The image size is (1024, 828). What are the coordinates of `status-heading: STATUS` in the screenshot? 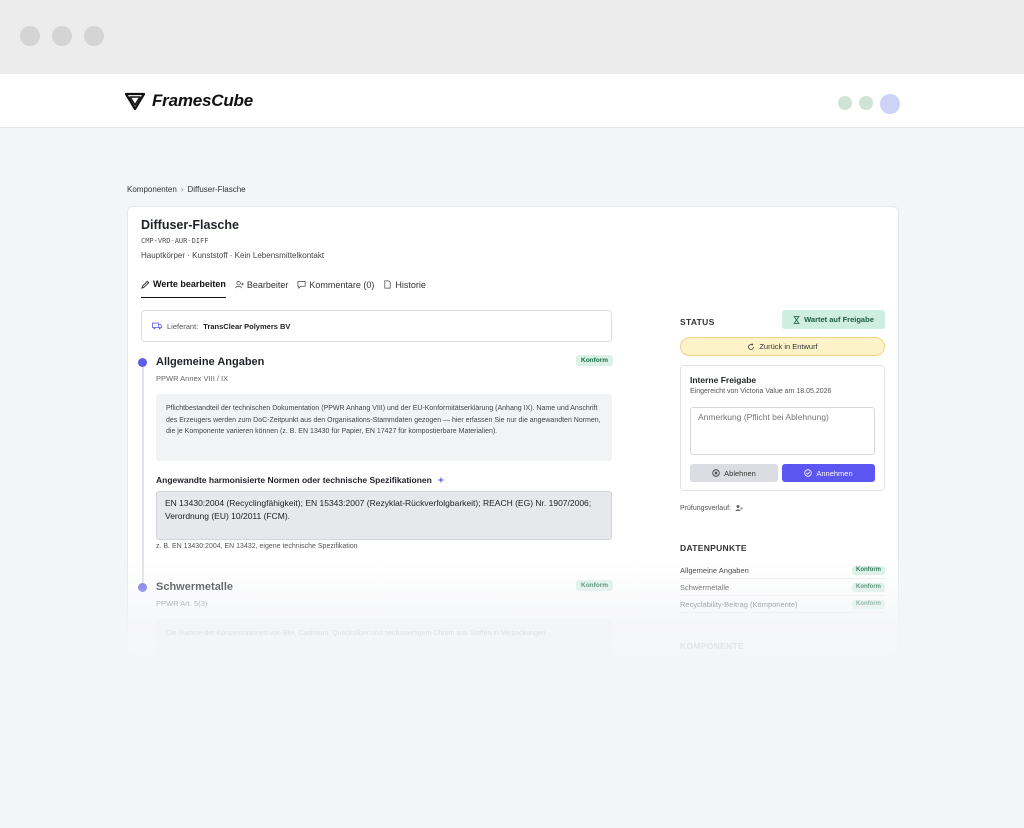 It's located at (697, 322).